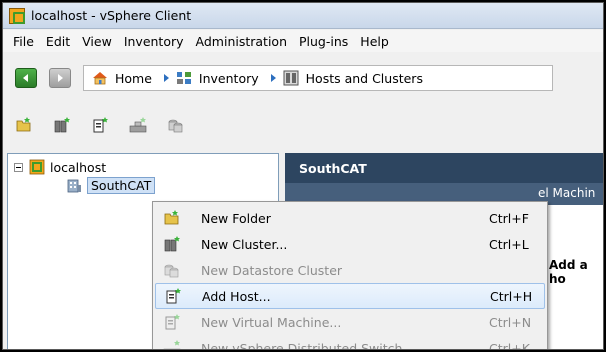  What do you see at coordinates (154, 41) in the screenshot?
I see `menu-inventory: Inventory` at bounding box center [154, 41].